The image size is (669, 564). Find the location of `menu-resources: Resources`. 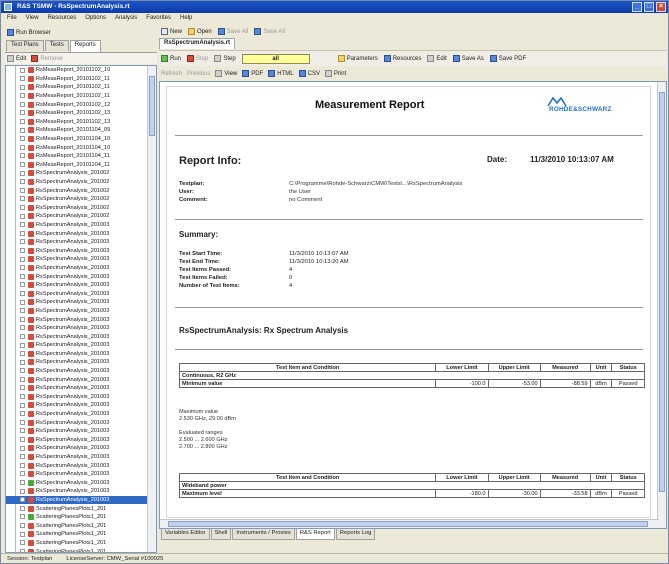

menu-resources: Resources is located at coordinates (62, 18).